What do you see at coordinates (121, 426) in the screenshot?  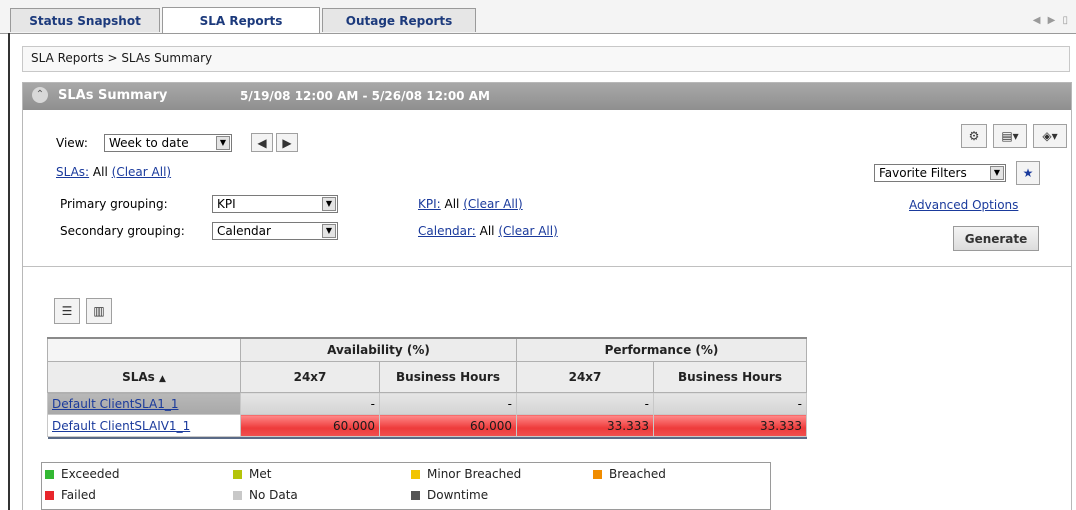 I see `sla-name-link: Default ClientSLAIV1_1` at bounding box center [121, 426].